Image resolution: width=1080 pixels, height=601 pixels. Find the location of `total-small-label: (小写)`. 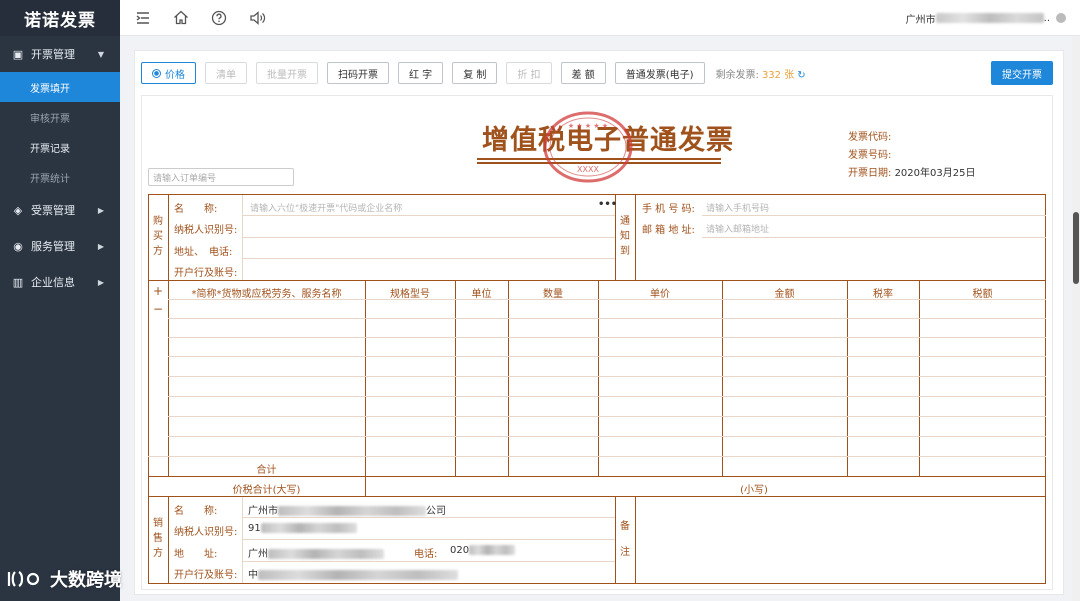

total-small-label: (小写) is located at coordinates (754, 490).